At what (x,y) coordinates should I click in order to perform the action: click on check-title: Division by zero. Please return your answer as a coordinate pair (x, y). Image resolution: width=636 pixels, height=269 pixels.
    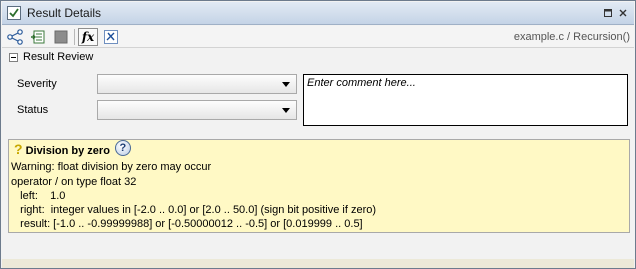
    Looking at the image, I should click on (67, 150).